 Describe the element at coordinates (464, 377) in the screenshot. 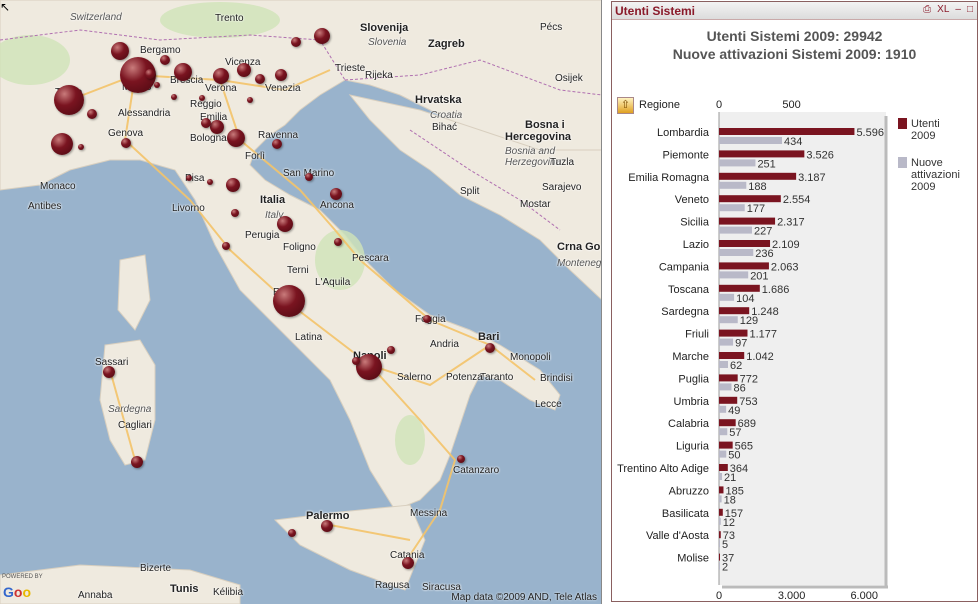

I see `map-label: Potenza` at that location.